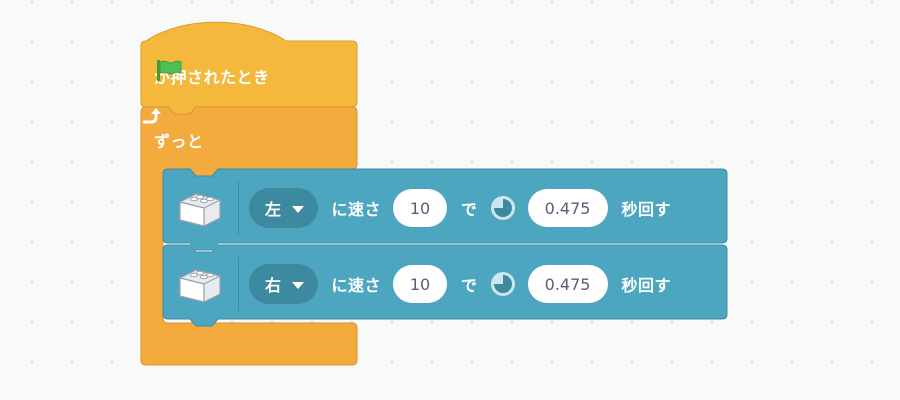 This screenshot has width=900, height=400. I want to click on motor-turn-for-seconds-block: 左 に速さ 10 で 0.475 秒回す, so click(445, 210).